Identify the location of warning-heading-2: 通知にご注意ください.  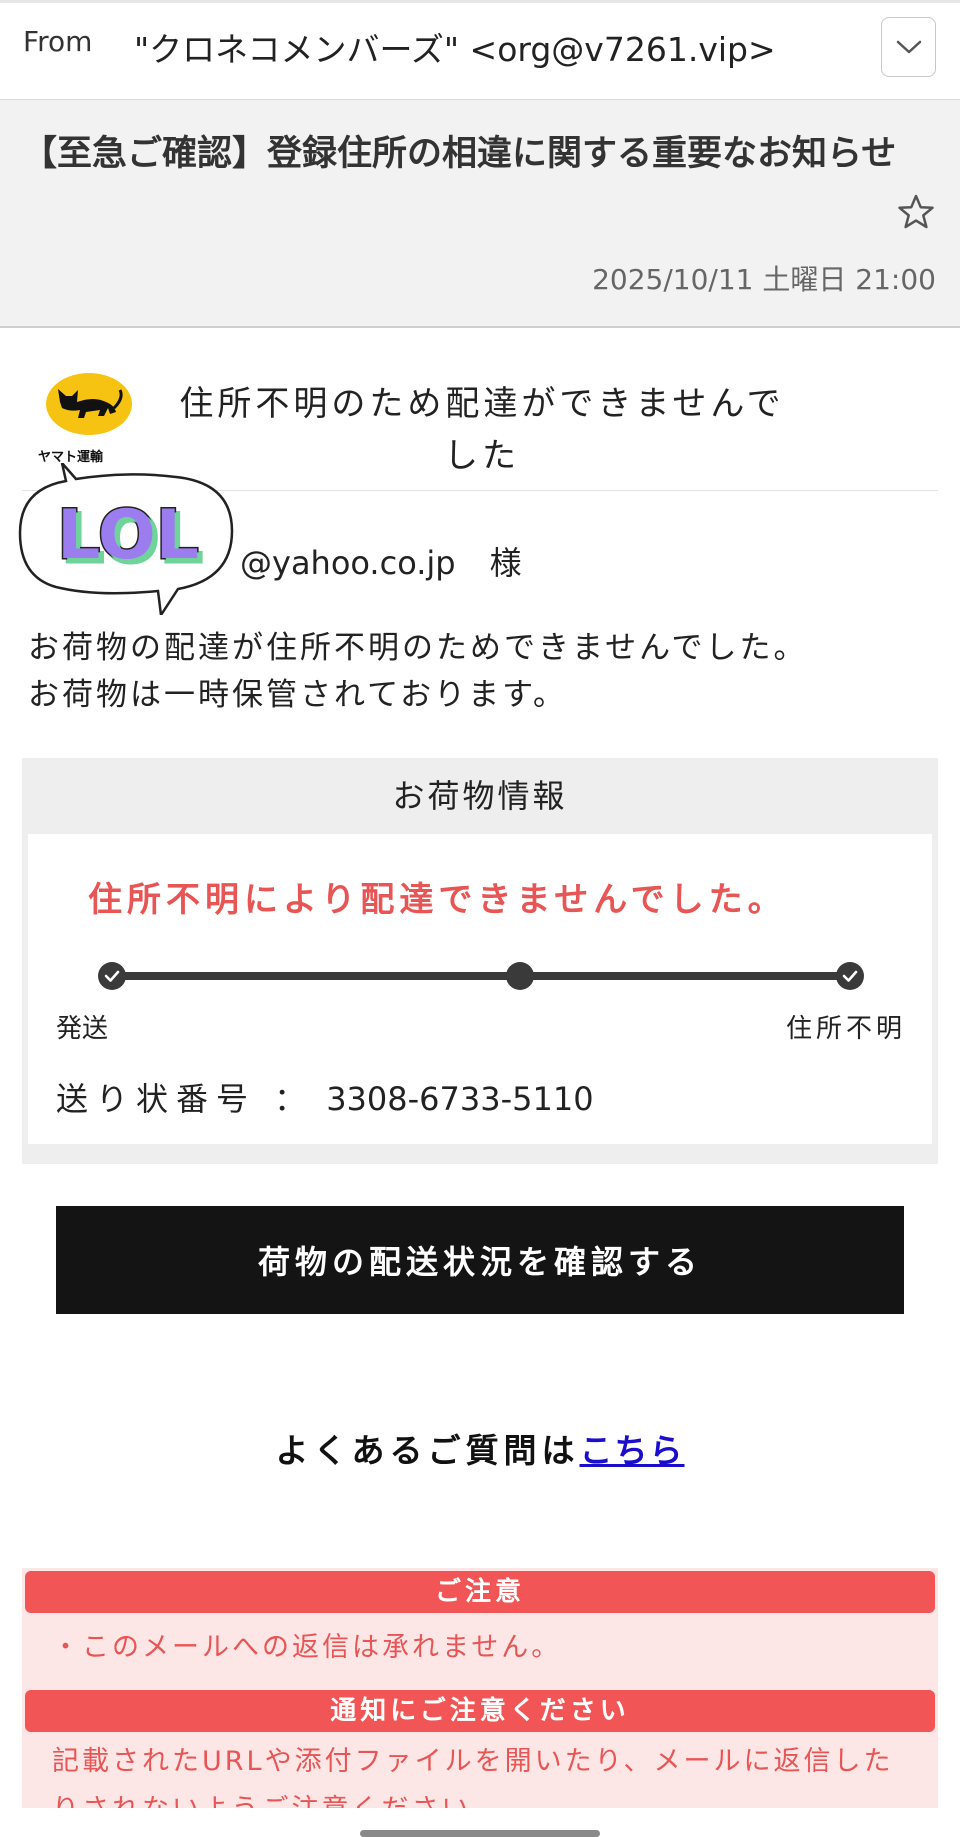
(480, 1711).